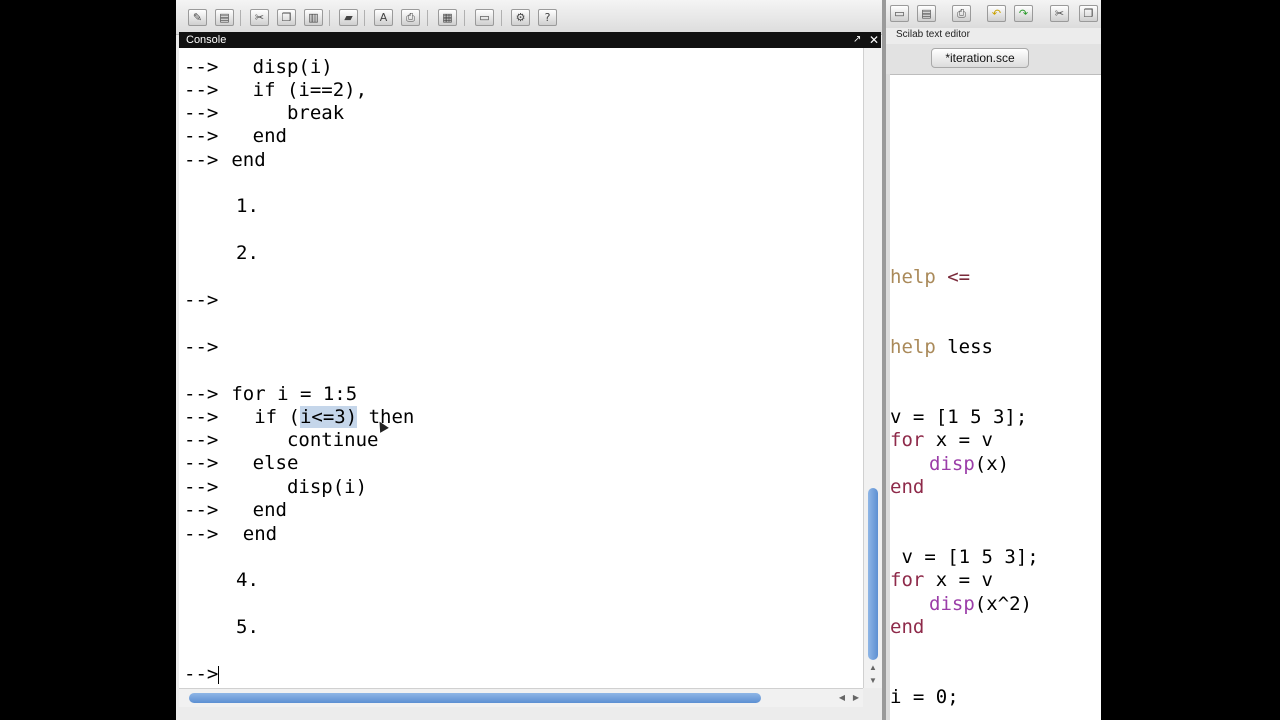 The height and width of the screenshot is (720, 1280). Describe the element at coordinates (197, 17) in the screenshot. I see `new-file-icon: ✎` at that location.